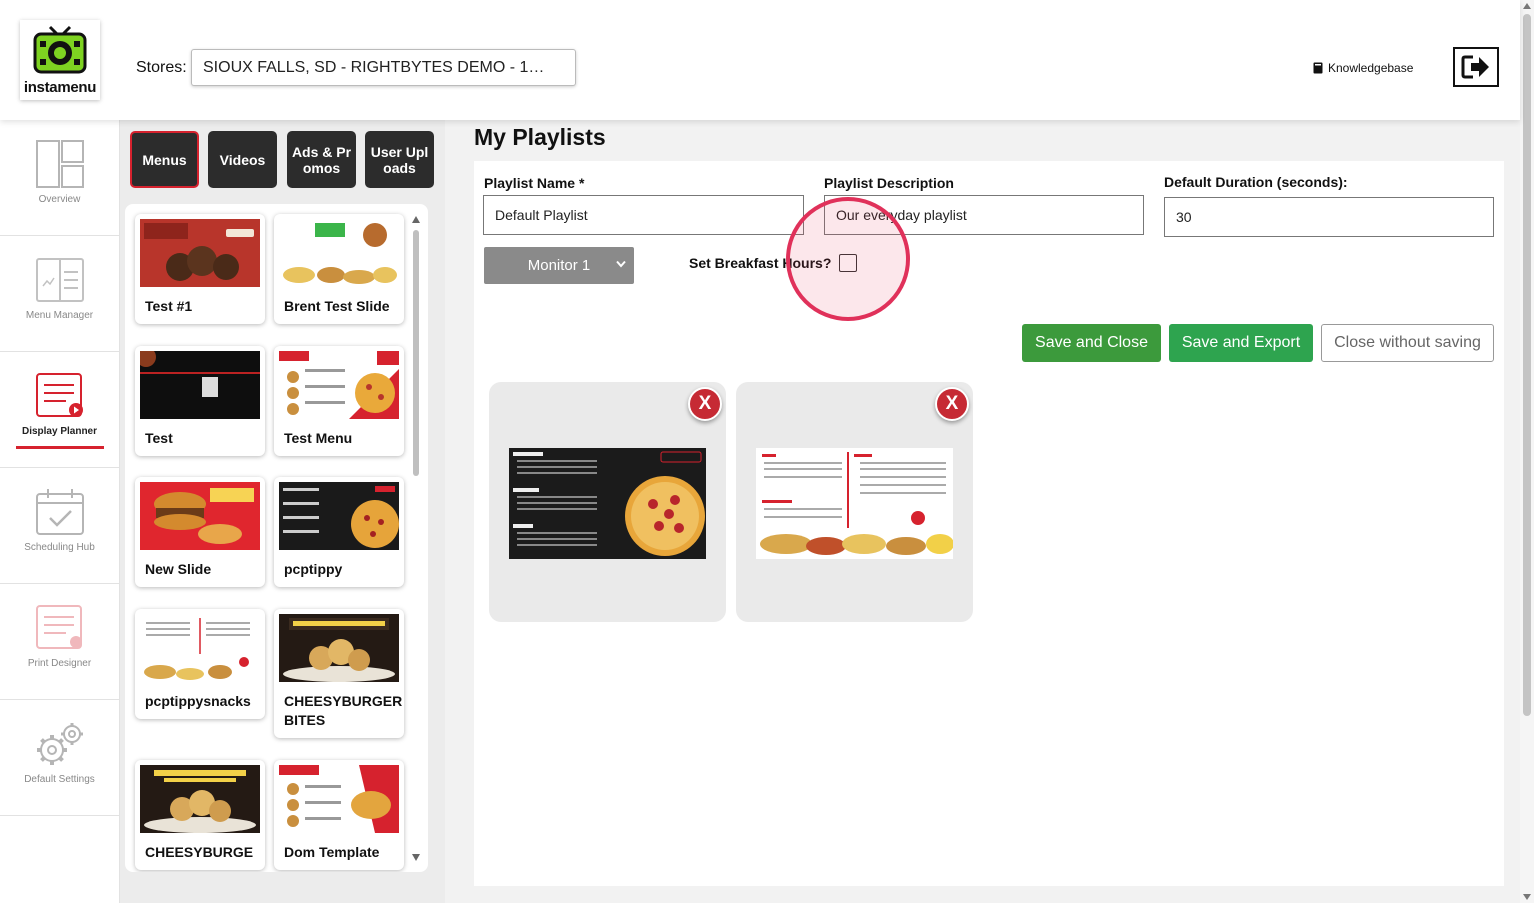 The width and height of the screenshot is (1534, 903). I want to click on monitor-select: Monitor 1, so click(559, 265).